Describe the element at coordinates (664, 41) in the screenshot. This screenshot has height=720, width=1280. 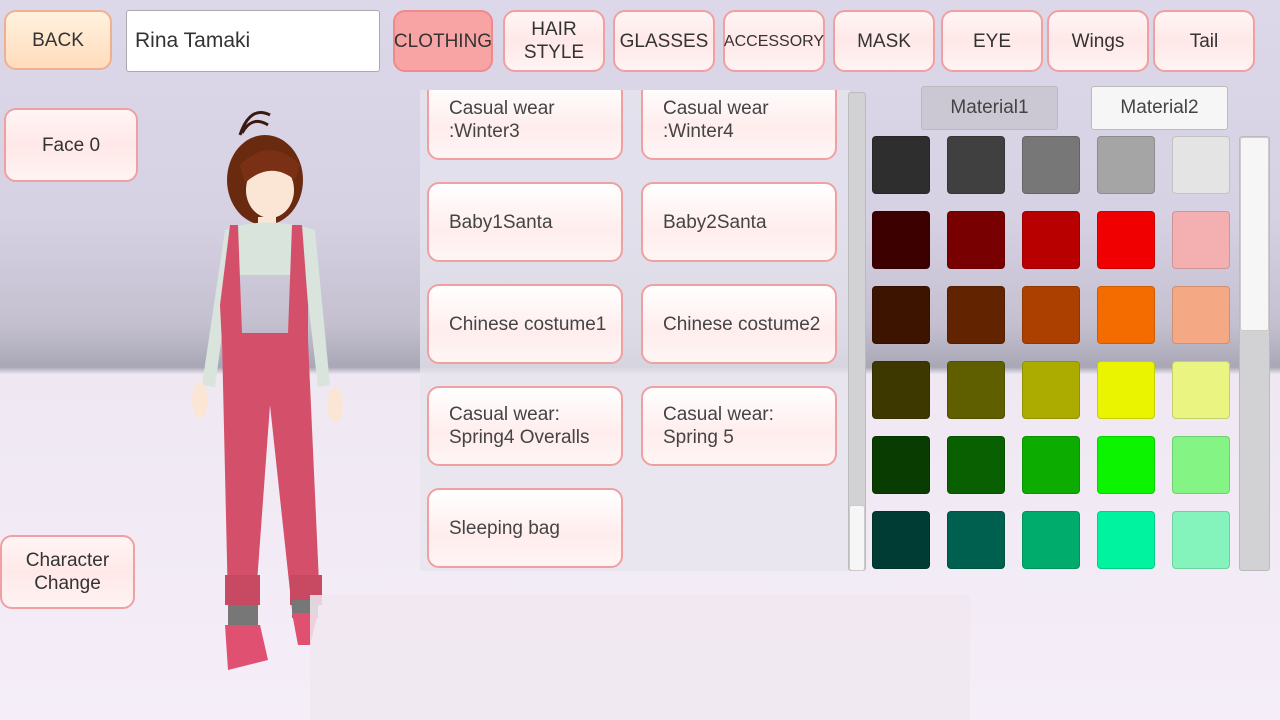
I see `tab-glasses: GLASSES` at that location.